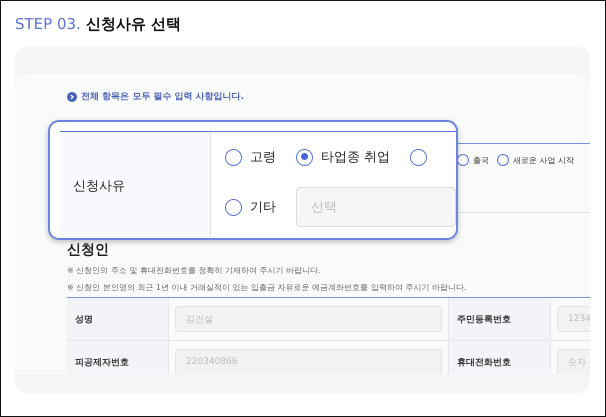  What do you see at coordinates (134, 24) in the screenshot?
I see `section-title: 신청사유 선택` at bounding box center [134, 24].